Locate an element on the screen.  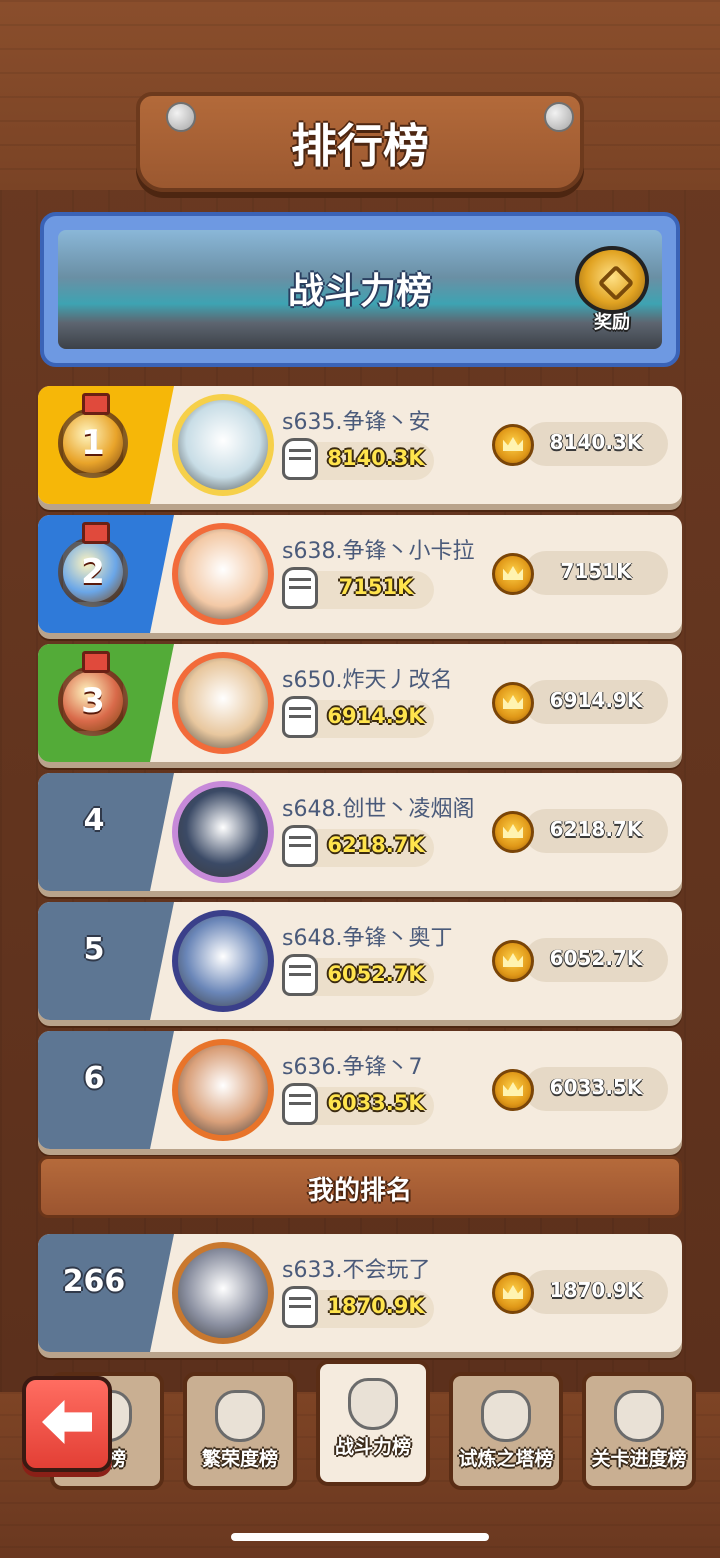
tab-label: 战斗力榜 is located at coordinates (372, 1447).